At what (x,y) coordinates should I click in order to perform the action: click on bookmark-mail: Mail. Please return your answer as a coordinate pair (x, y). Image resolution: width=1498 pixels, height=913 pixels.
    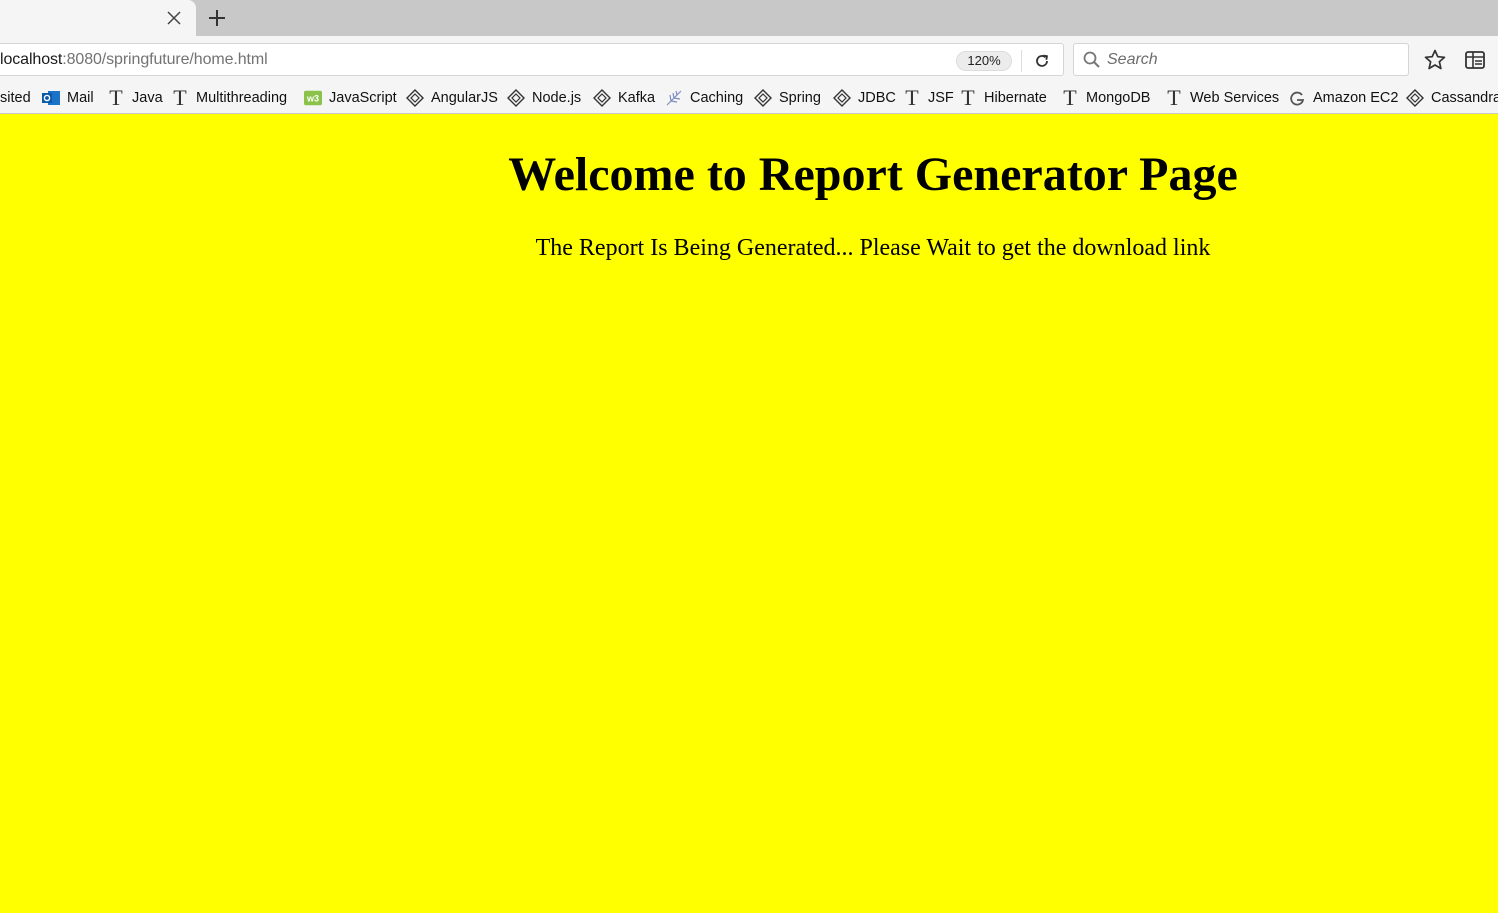
    Looking at the image, I should click on (68, 98).